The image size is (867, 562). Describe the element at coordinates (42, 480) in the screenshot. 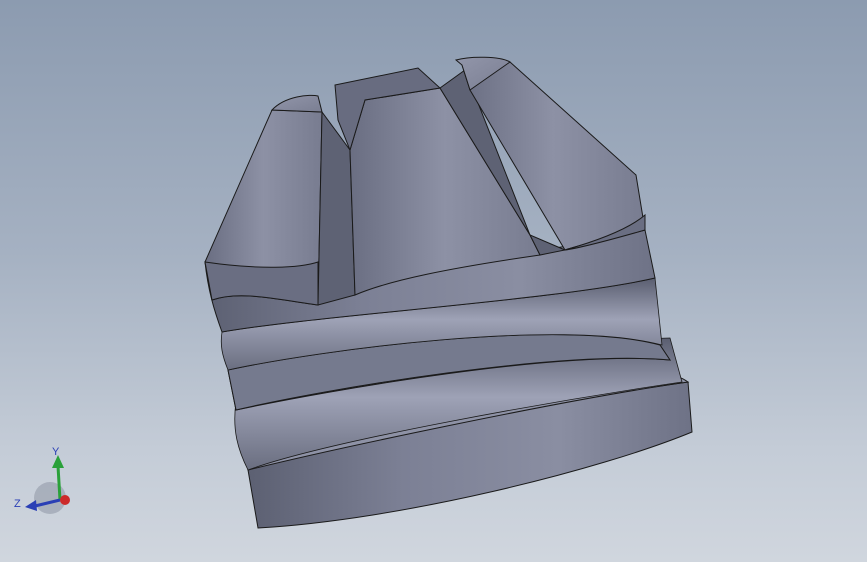

I see `axis-triad: Y Z` at that location.